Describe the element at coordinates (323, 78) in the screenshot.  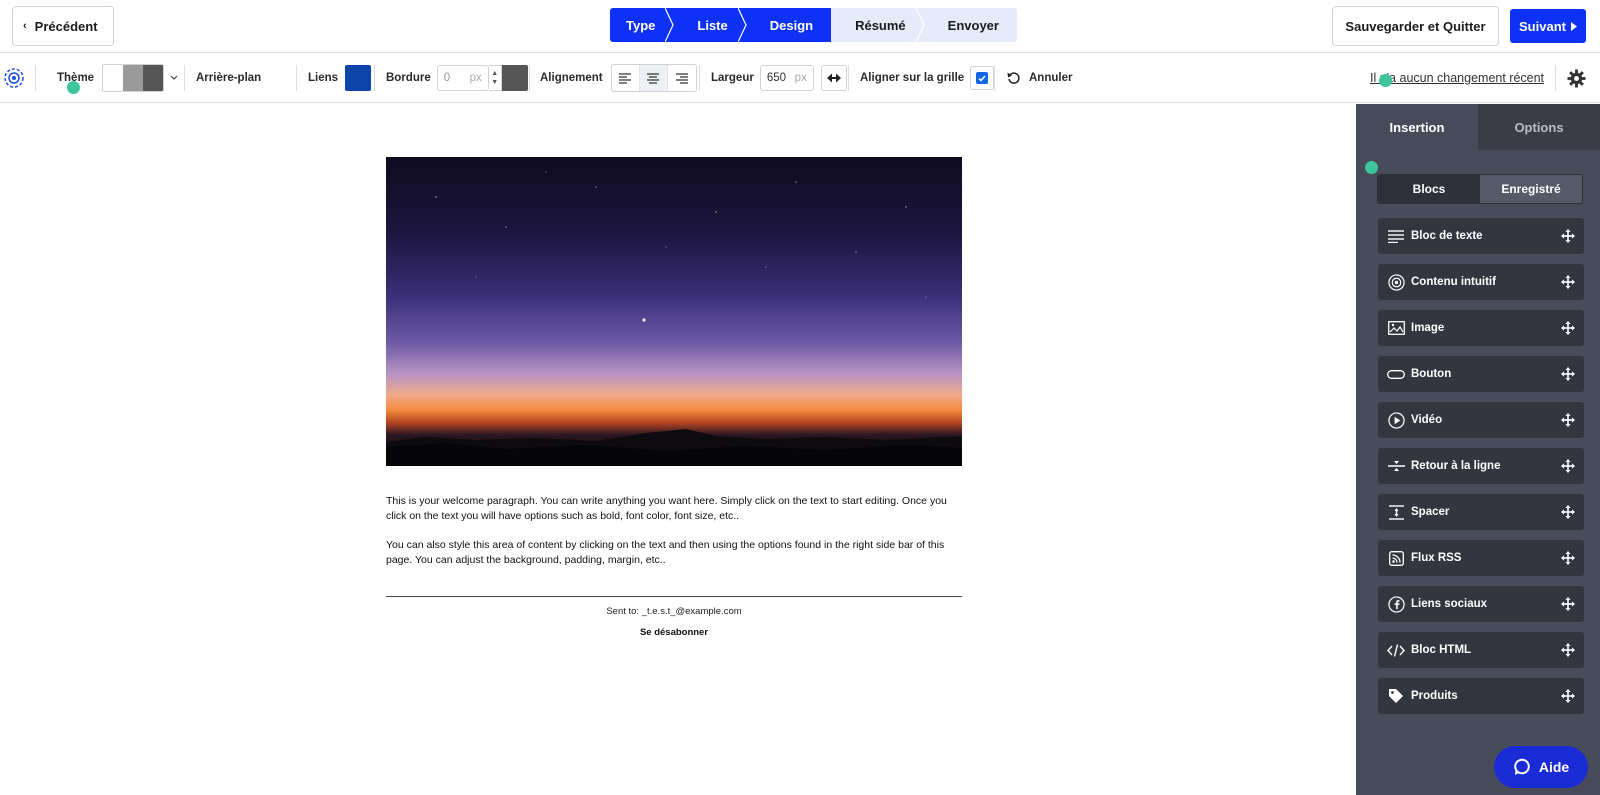
I see `links-label: Liens` at that location.